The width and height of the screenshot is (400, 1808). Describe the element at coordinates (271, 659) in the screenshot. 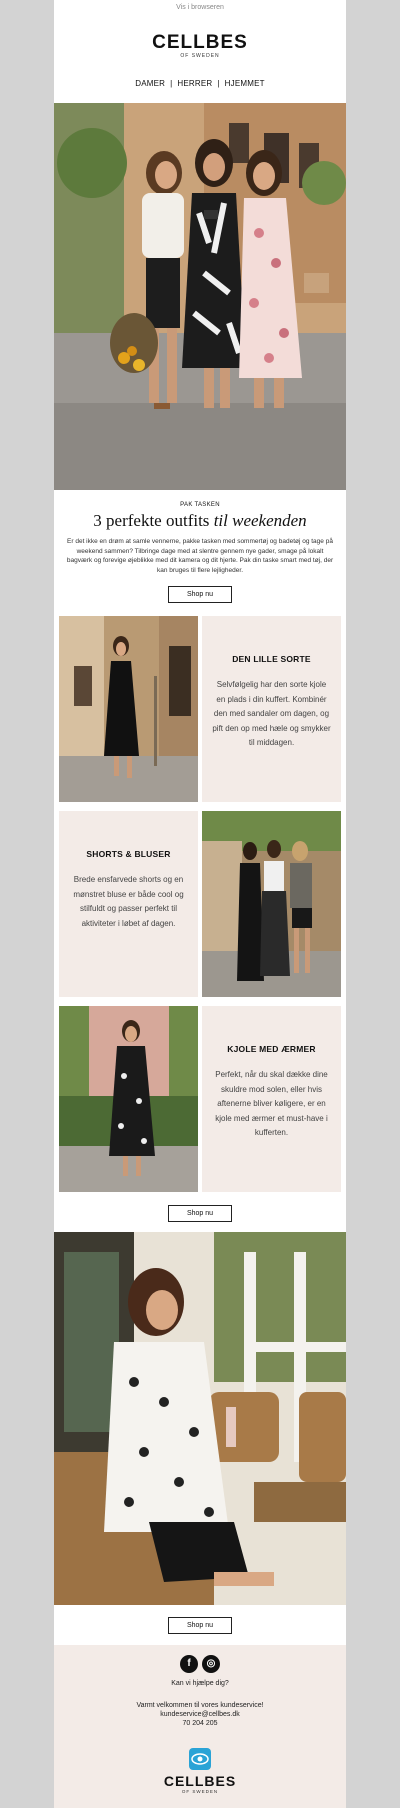

I see `outfit-title: DEN LILLE SORTE` at that location.